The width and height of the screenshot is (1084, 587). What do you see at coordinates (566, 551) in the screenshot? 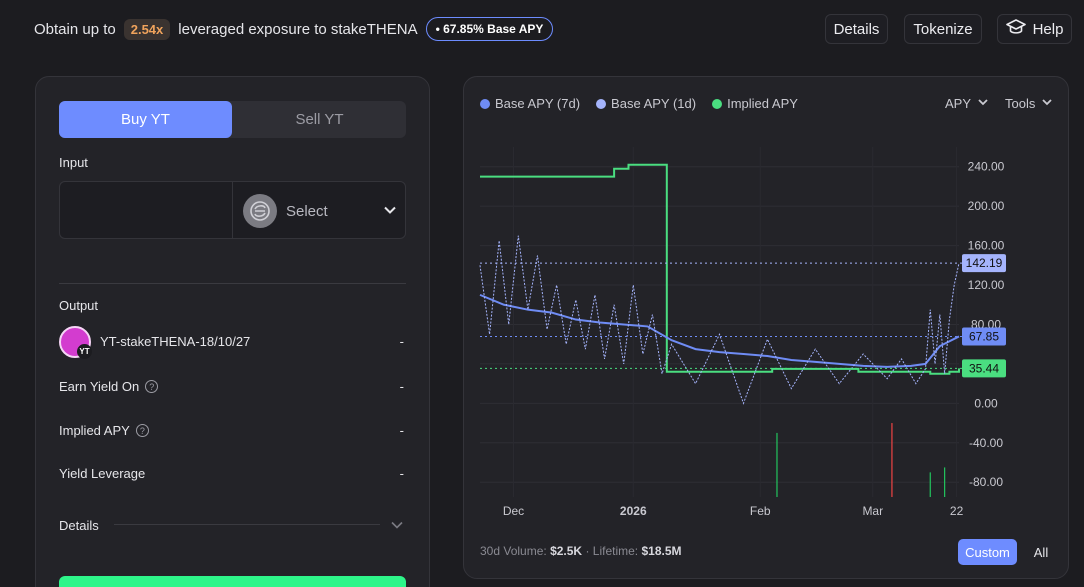
I see `volume-value: $2.5K` at bounding box center [566, 551].